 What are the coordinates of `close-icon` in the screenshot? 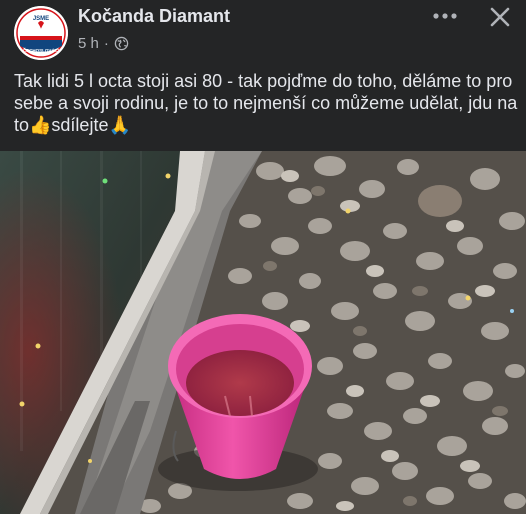 It's located at (500, 17).